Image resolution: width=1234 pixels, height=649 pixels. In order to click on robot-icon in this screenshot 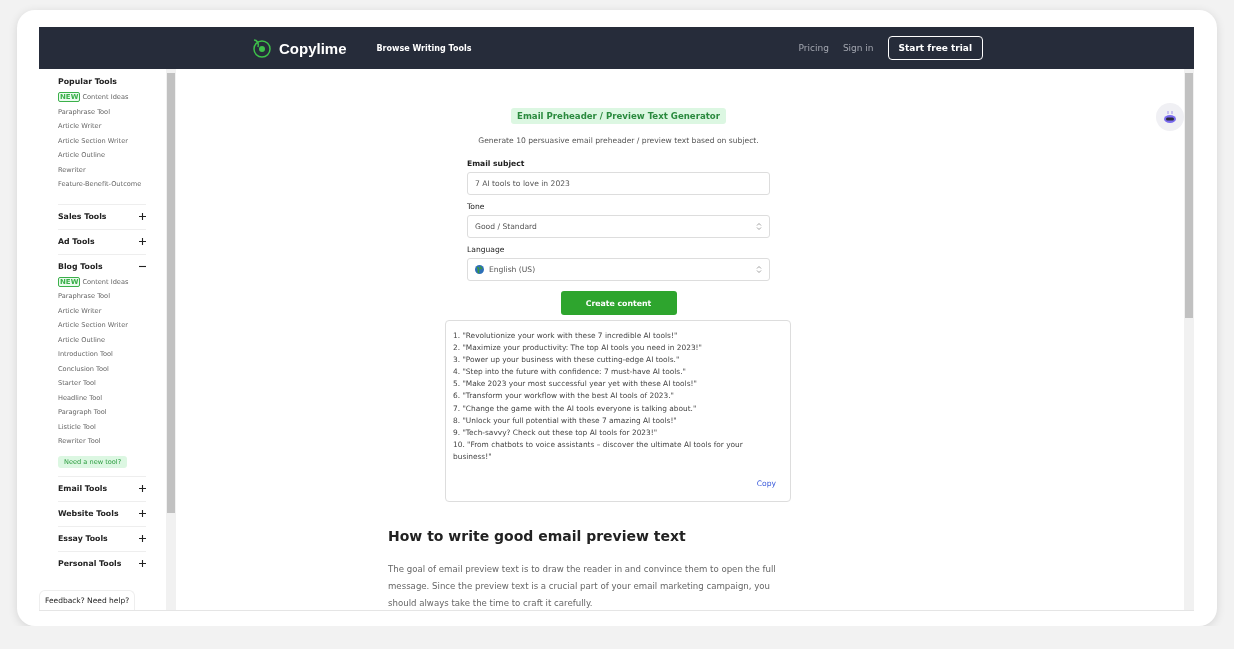, I will do `click(1170, 117)`.